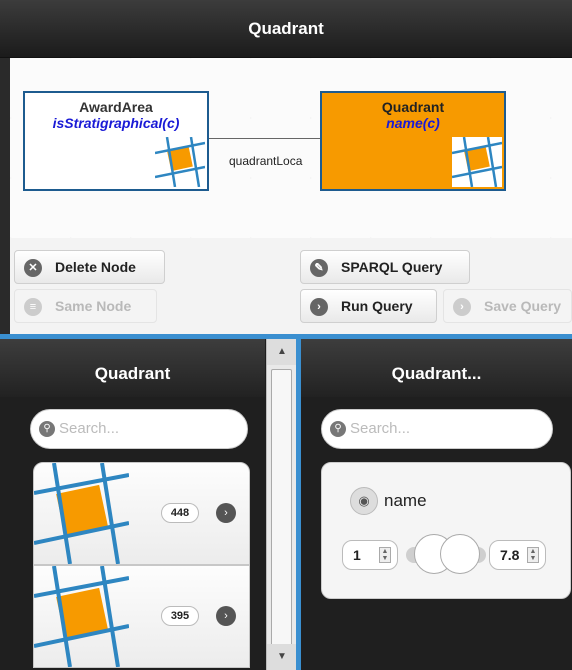 The image size is (572, 670). Describe the element at coordinates (446, 530) in the screenshot. I see `facet-card: ◉ name 1 ▲ ▼ 7.8 ▲ ▼` at that location.